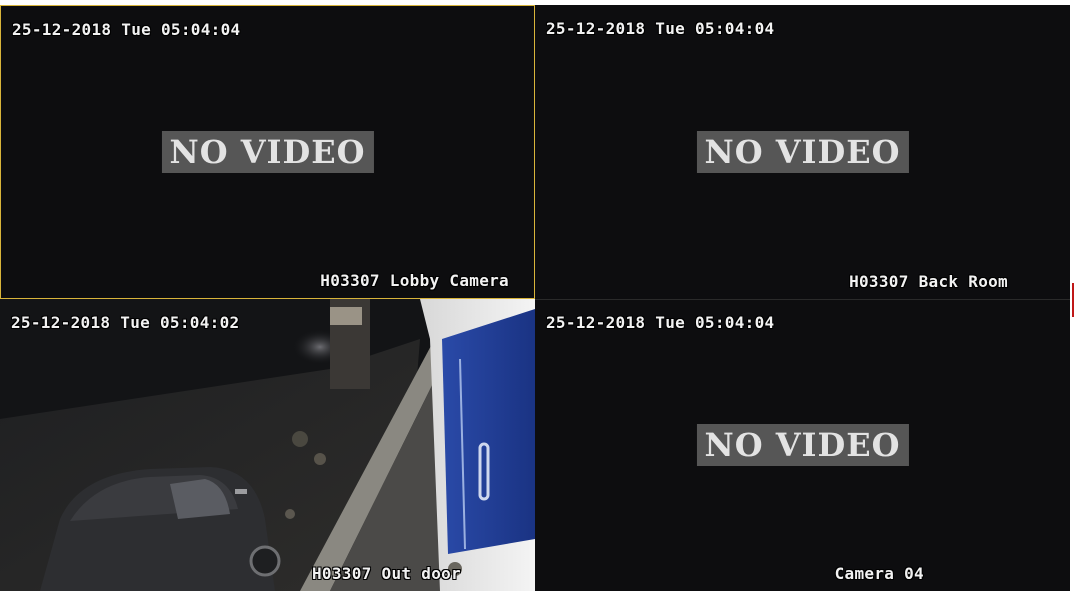  Describe the element at coordinates (125, 322) in the screenshot. I see `camera-timestamp: 25-12-2018 Tue 05:04:02` at that location.